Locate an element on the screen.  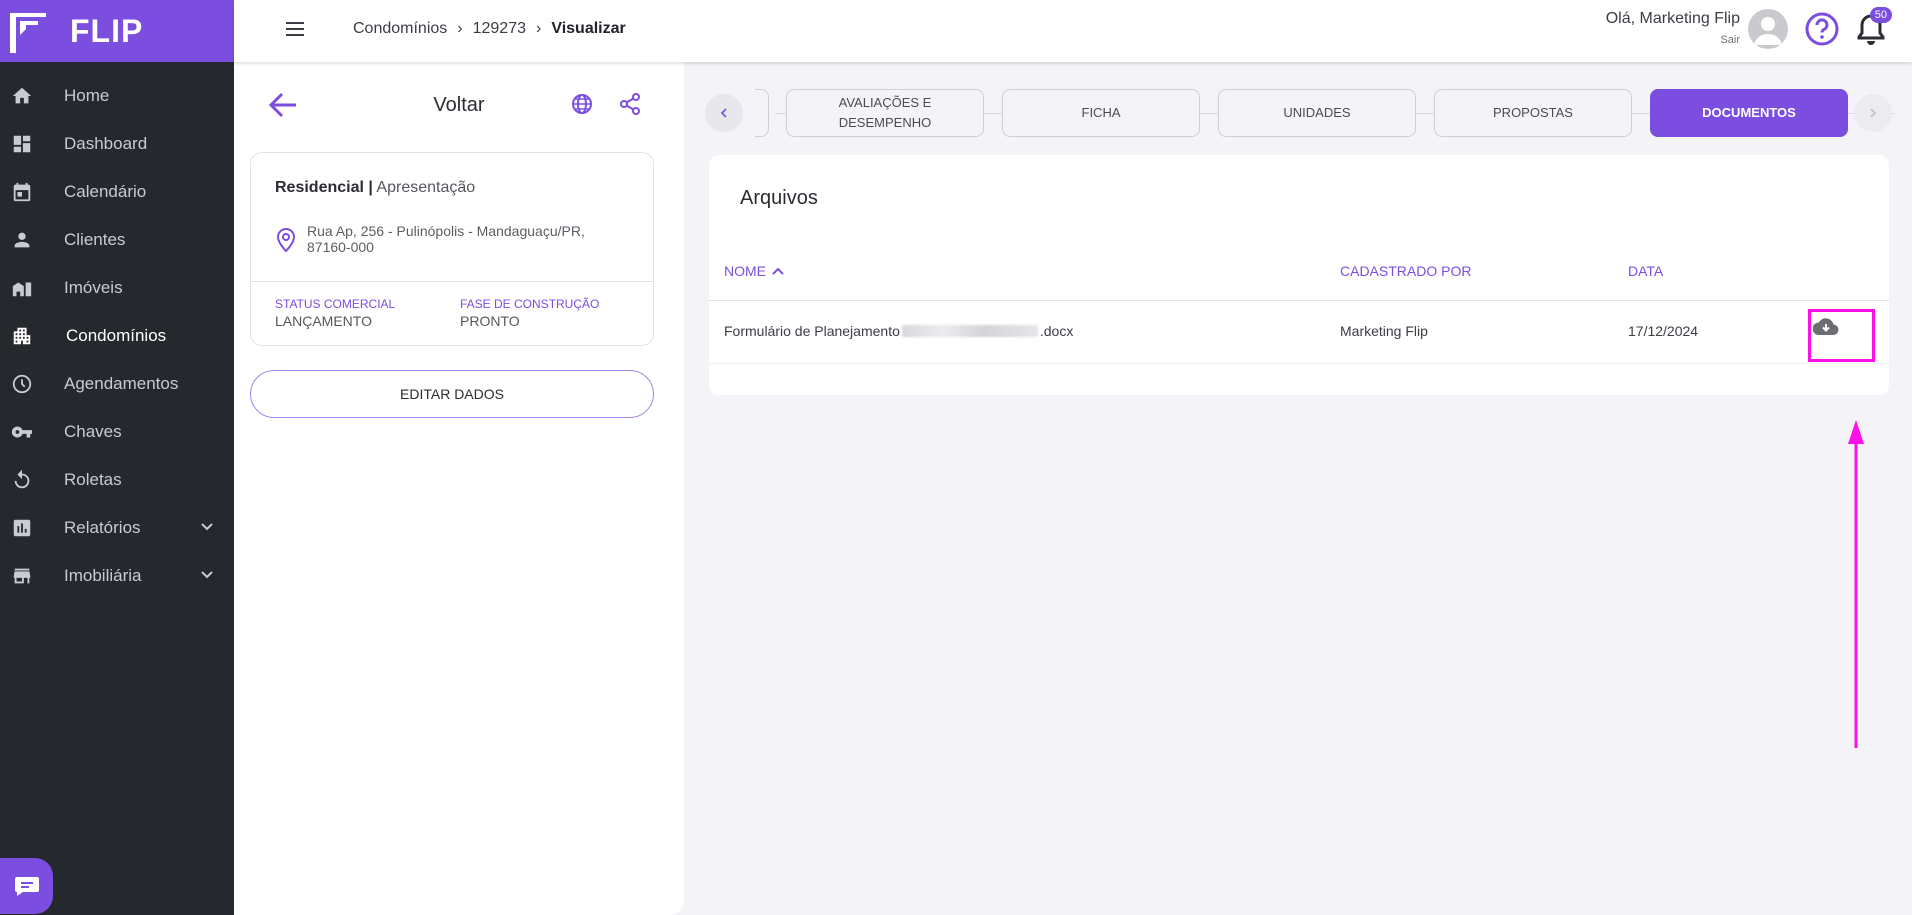
files-title: Arquivos is located at coordinates (779, 198).